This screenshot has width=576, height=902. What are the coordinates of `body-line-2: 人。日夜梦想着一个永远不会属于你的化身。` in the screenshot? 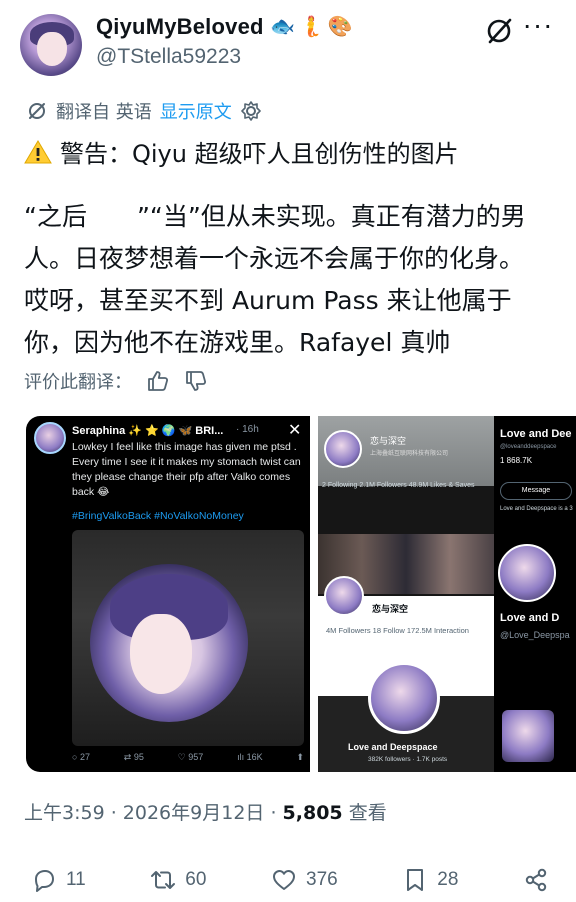 It's located at (274, 258).